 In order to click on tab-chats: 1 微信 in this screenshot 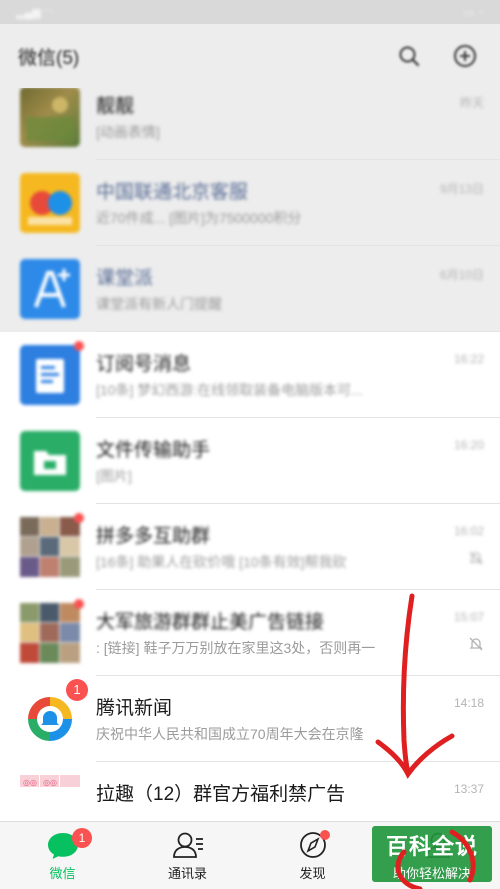, I will do `click(62, 855)`.